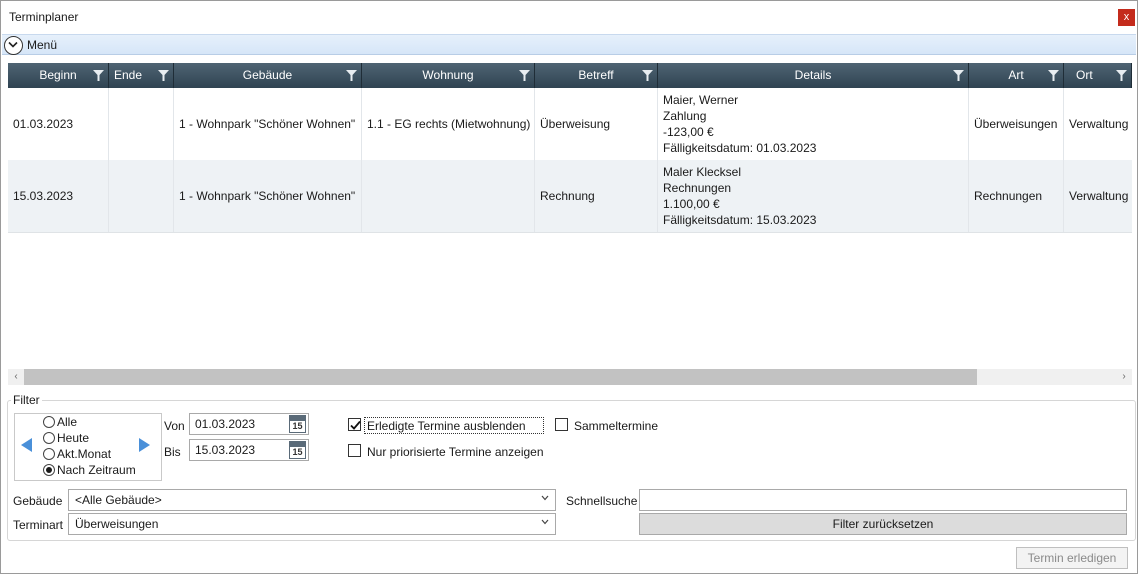 The width and height of the screenshot is (1138, 574). What do you see at coordinates (58, 75) in the screenshot?
I see `column-header-beginn: Beginn` at bounding box center [58, 75].